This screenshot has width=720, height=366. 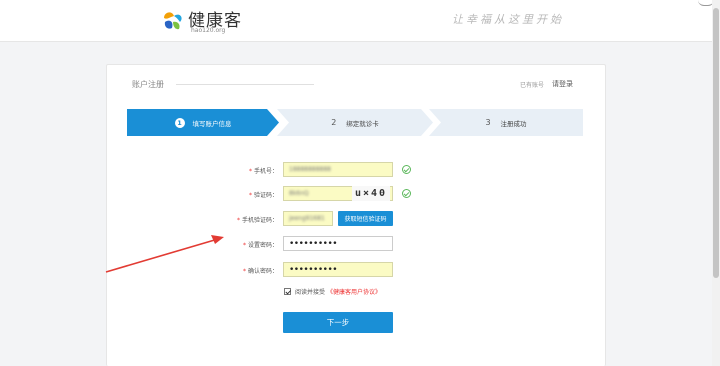 What do you see at coordinates (313, 269) in the screenshot?
I see `confirm-password-value: ••••••••••` at bounding box center [313, 269].